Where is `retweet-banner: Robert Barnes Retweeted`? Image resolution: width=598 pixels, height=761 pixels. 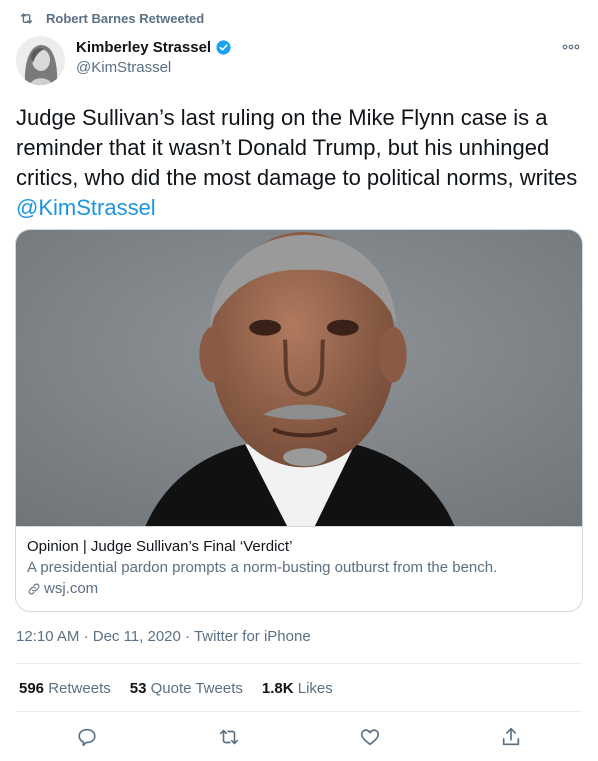
retweet-banner: Robert Barnes Retweeted is located at coordinates (111, 18).